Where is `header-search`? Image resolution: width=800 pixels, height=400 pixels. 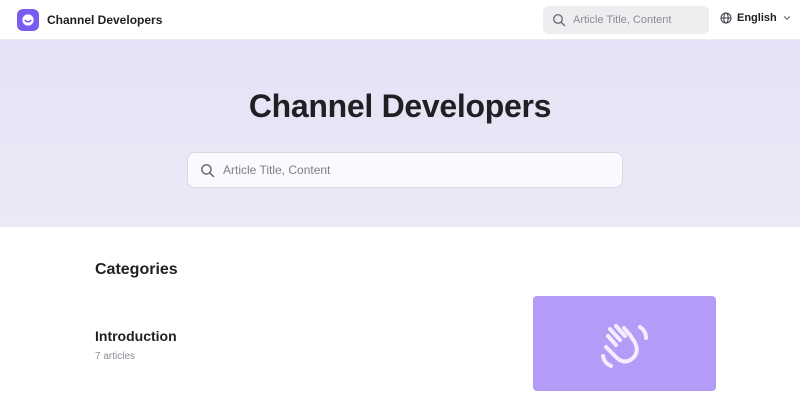 header-search is located at coordinates (626, 20).